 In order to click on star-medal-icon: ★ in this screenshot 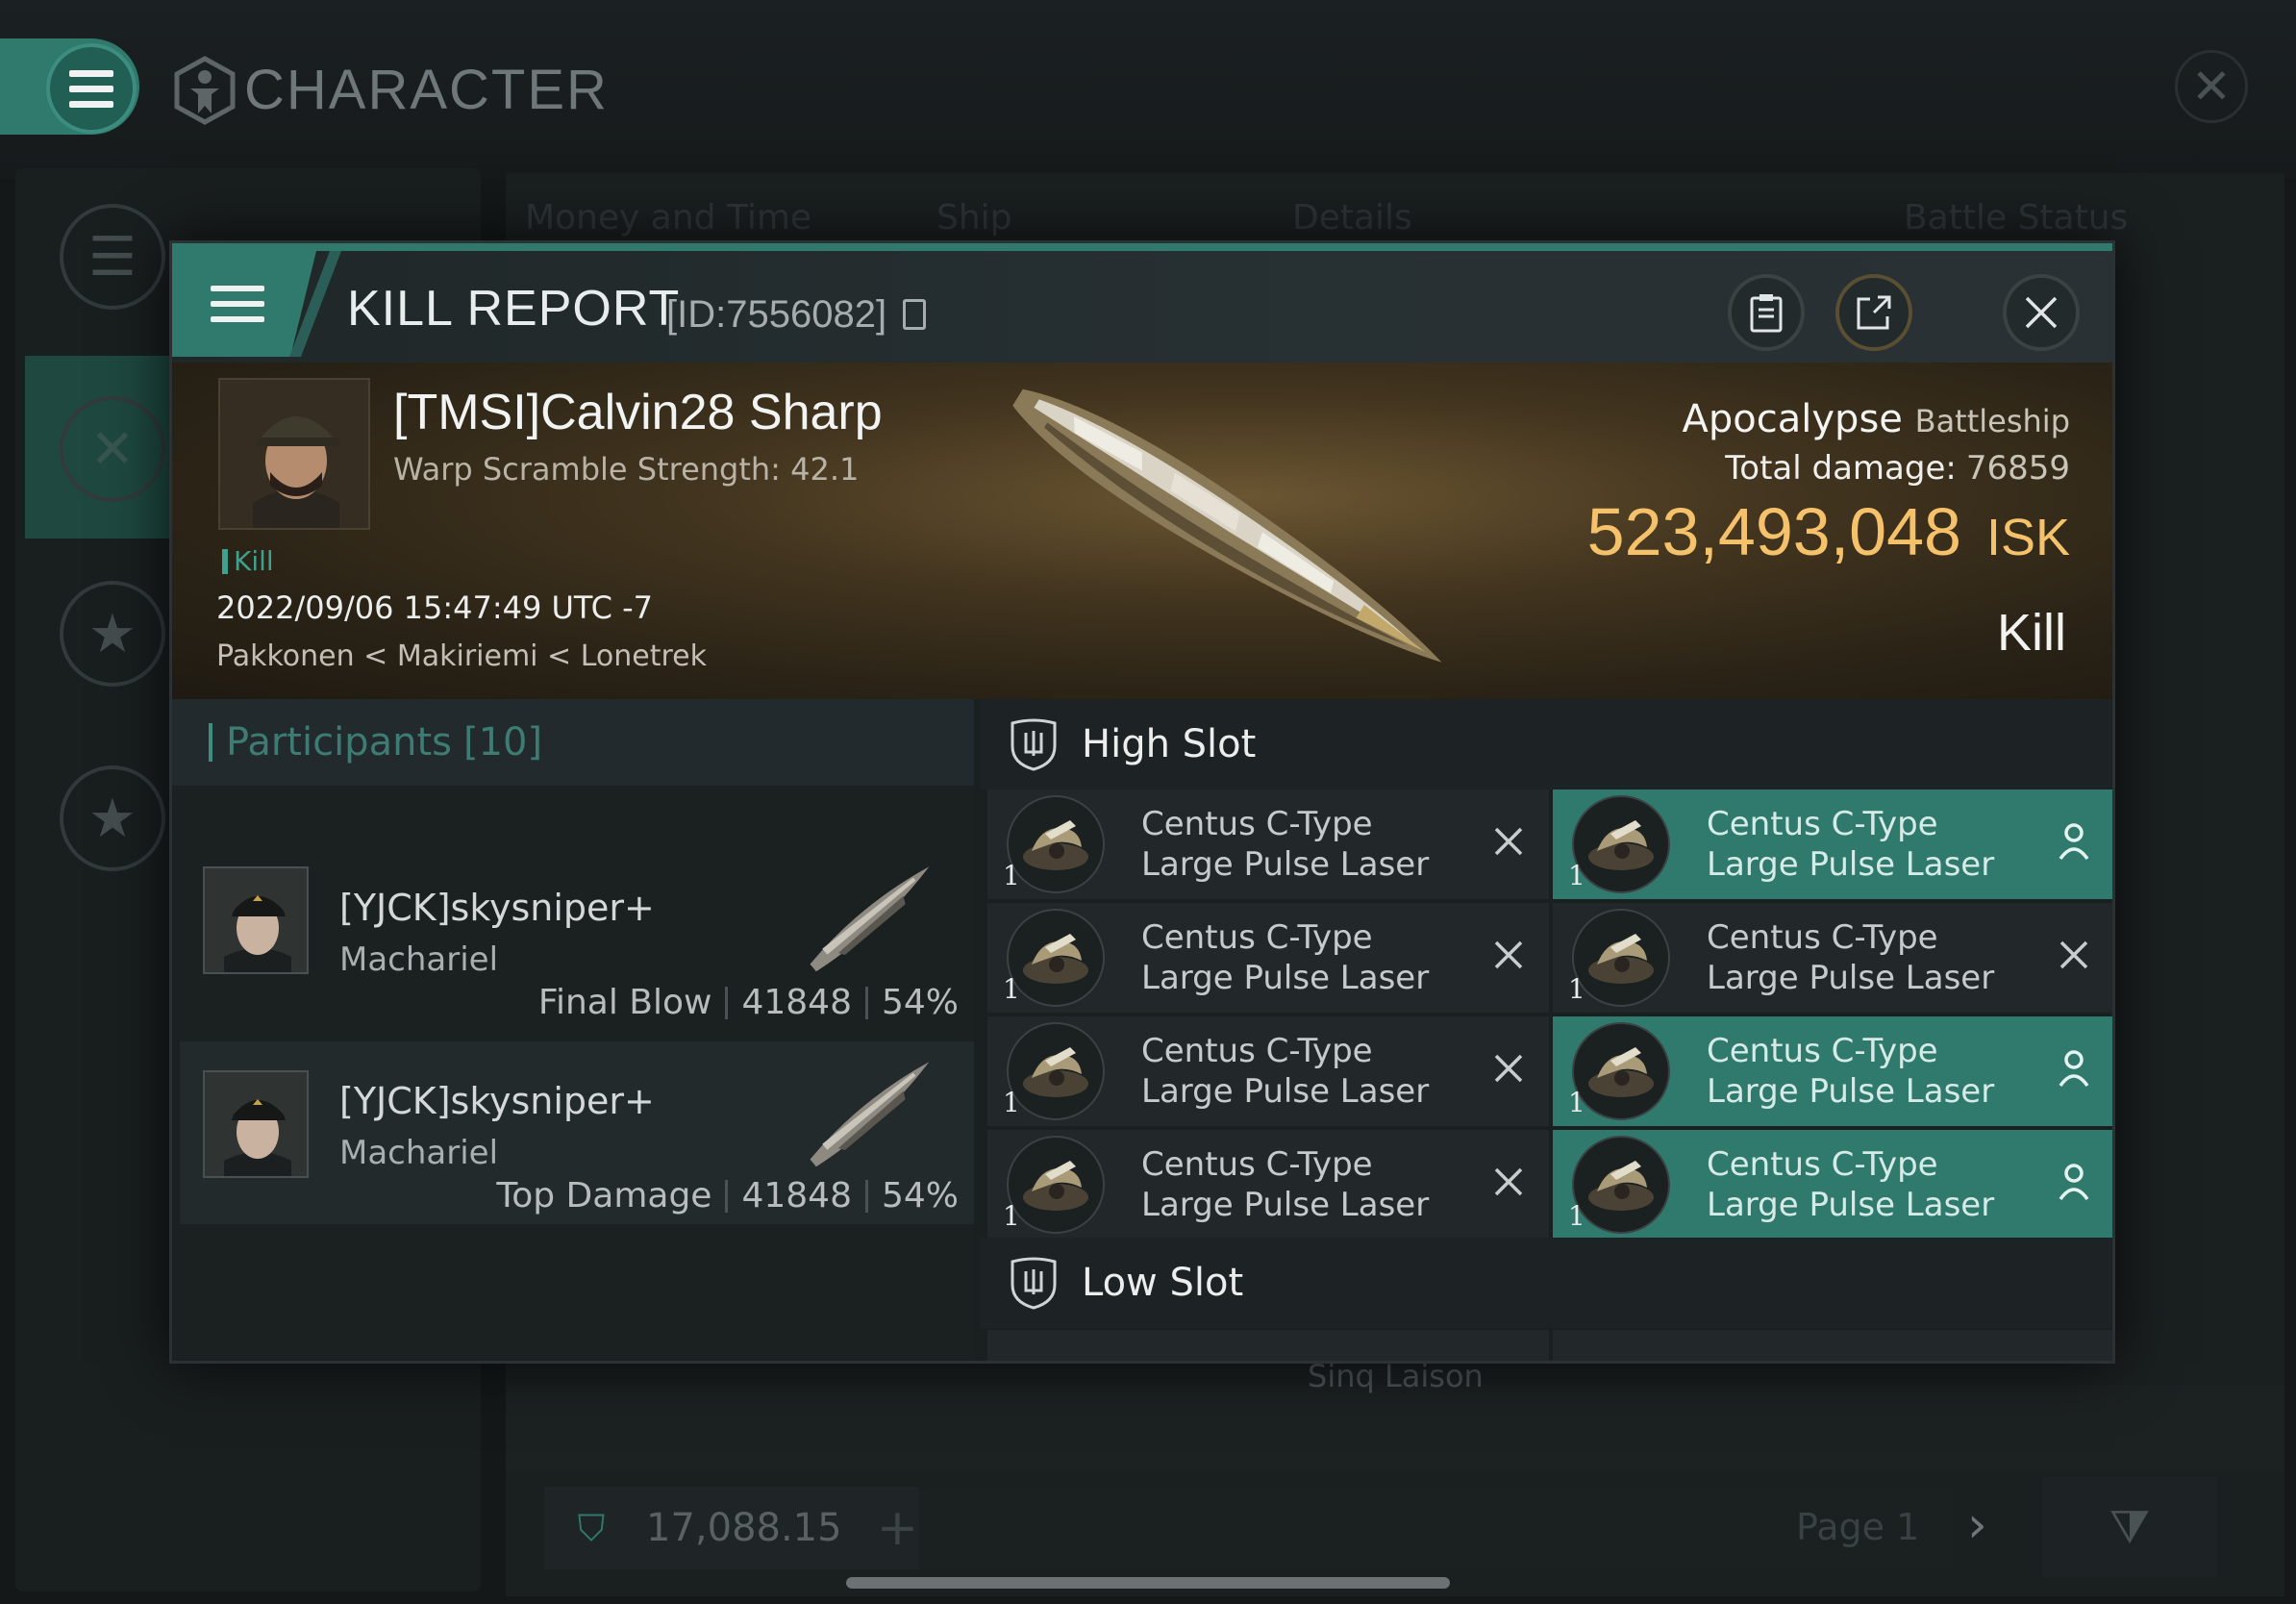, I will do `click(112, 818)`.